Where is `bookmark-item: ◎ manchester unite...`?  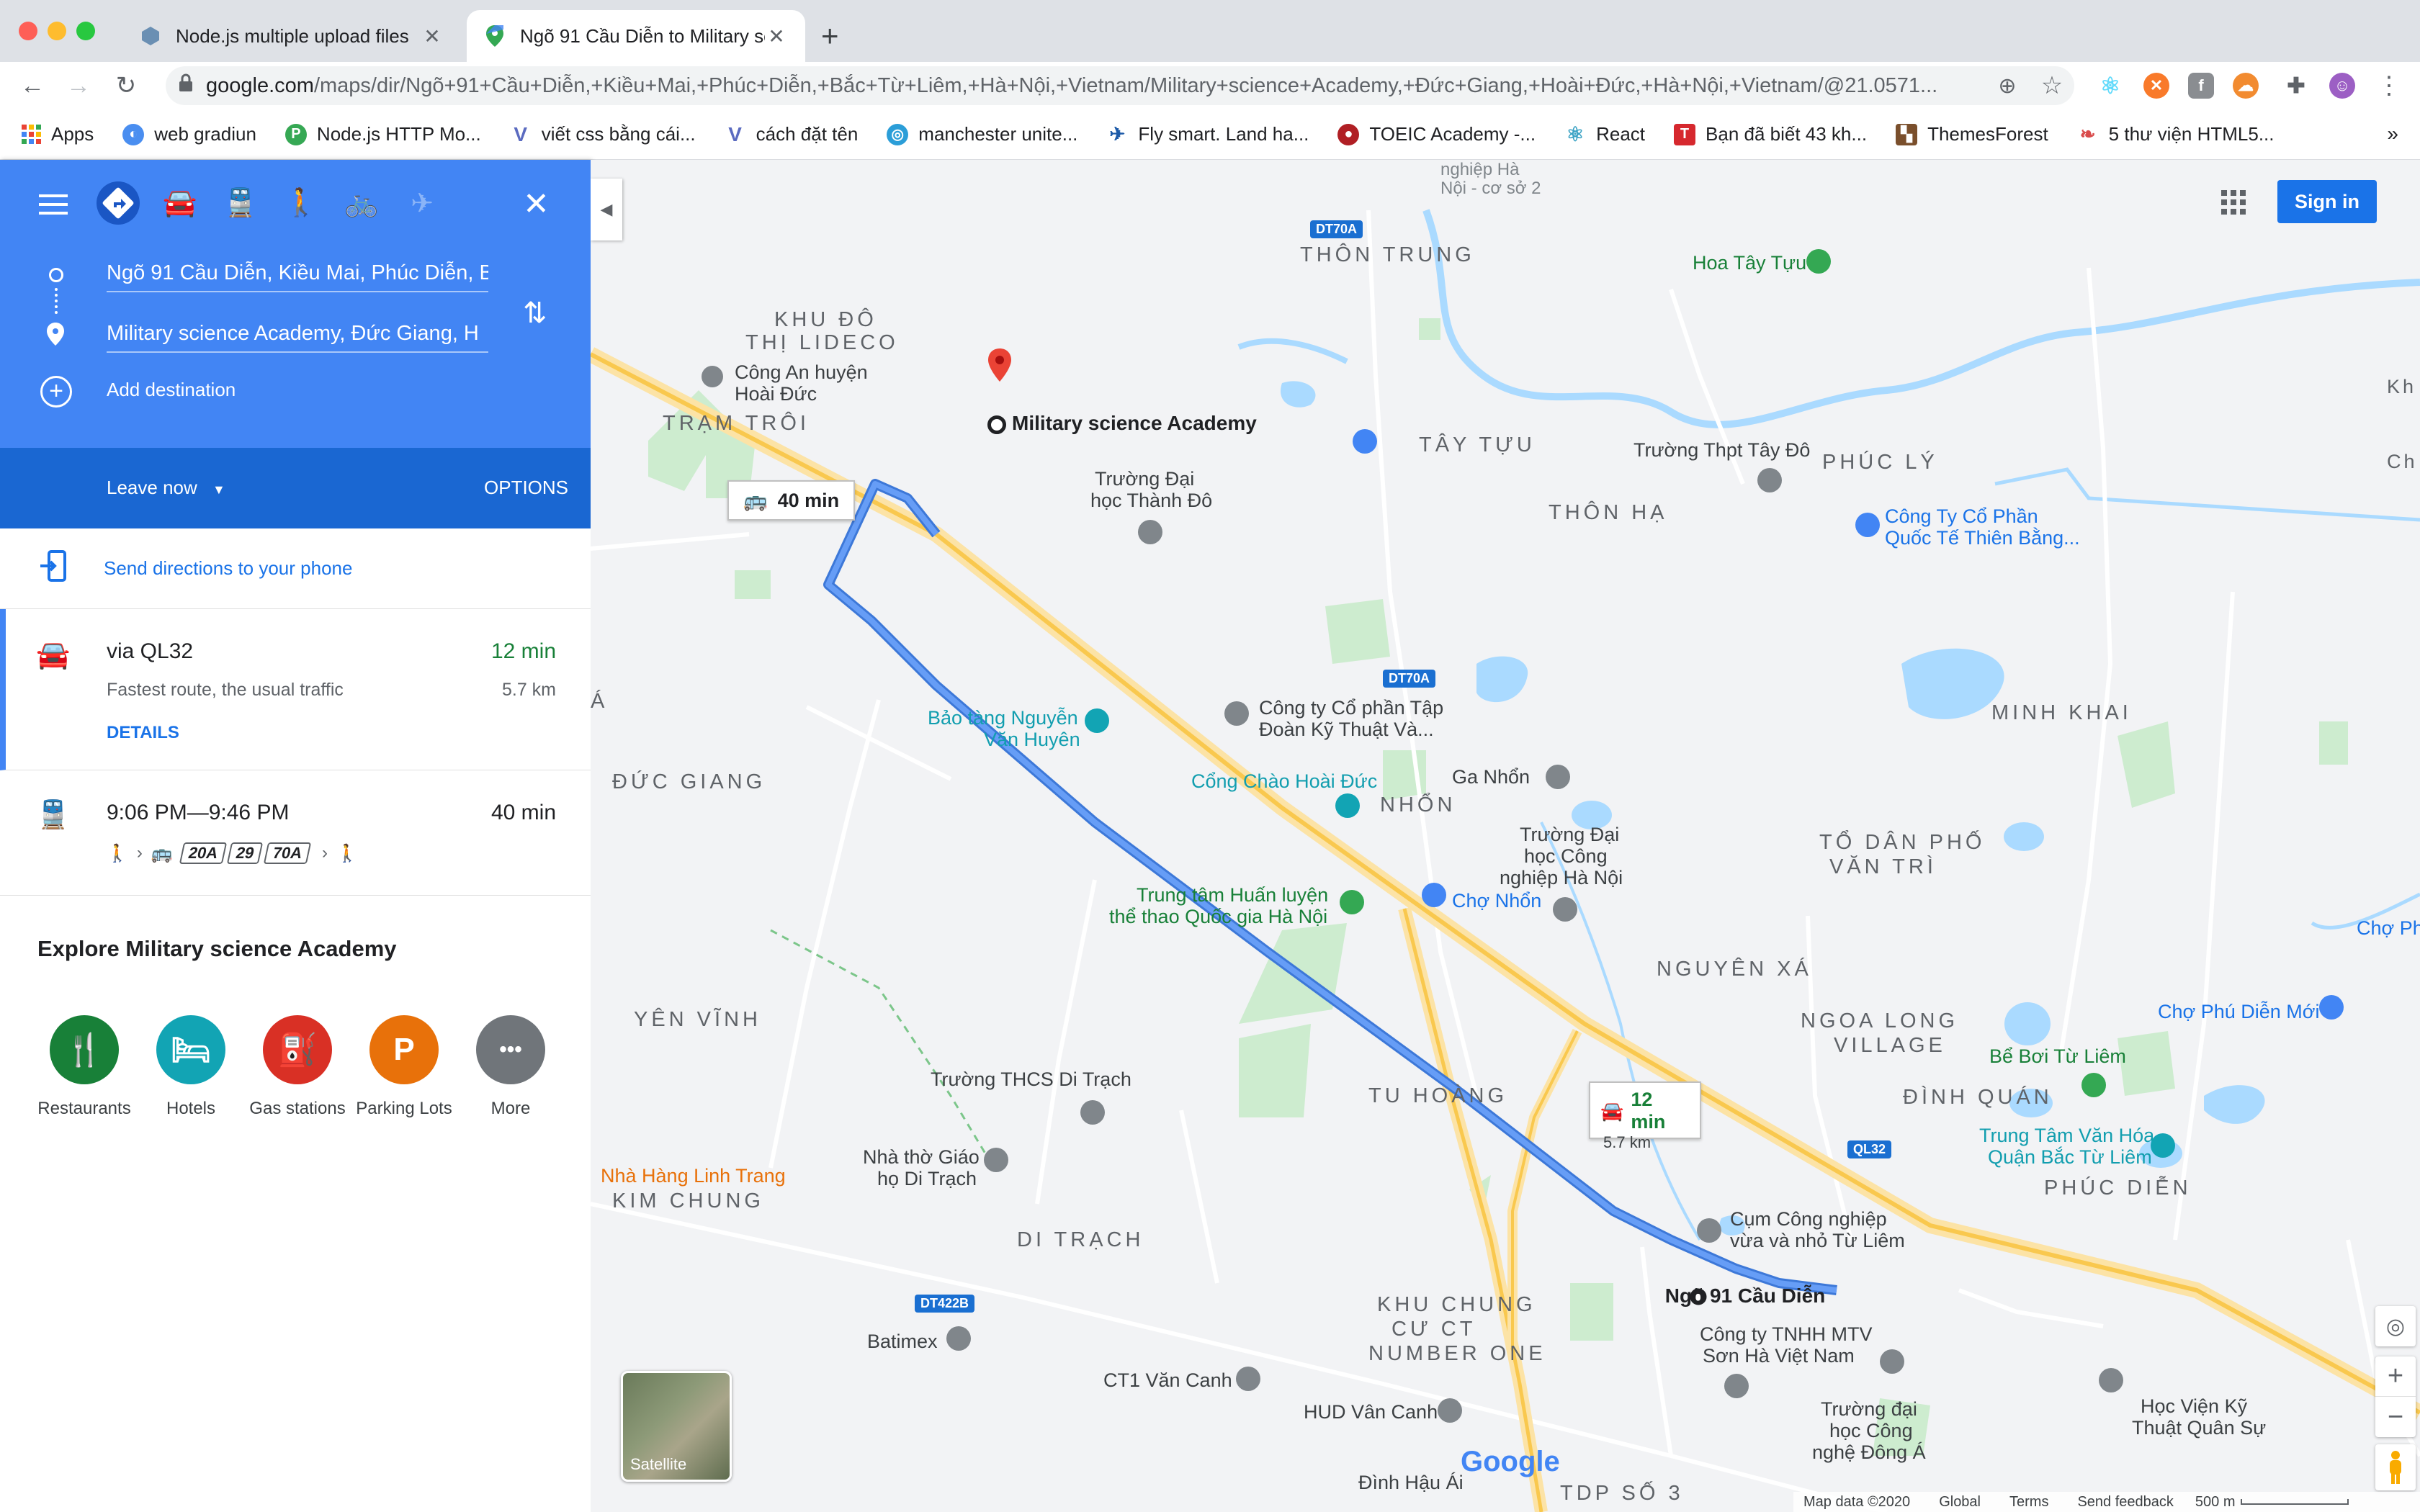 bookmark-item: ◎ manchester unite... is located at coordinates (982, 134).